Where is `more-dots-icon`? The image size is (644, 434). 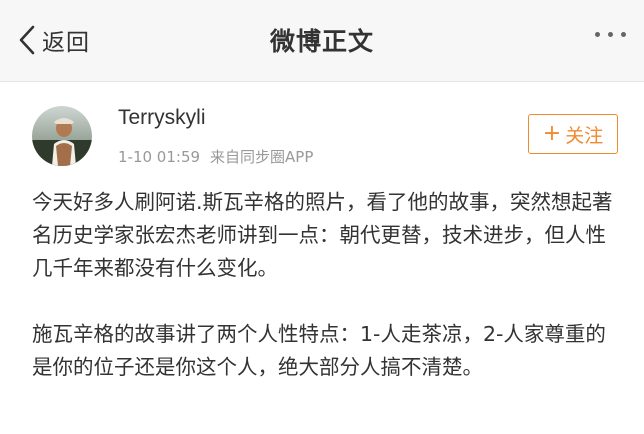 more-dots-icon is located at coordinates (610, 34).